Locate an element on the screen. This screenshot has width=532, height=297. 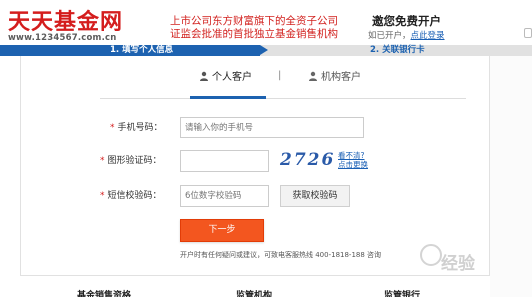
bottom-nav-custodian-bank: 监管银行 is located at coordinates (402, 292).